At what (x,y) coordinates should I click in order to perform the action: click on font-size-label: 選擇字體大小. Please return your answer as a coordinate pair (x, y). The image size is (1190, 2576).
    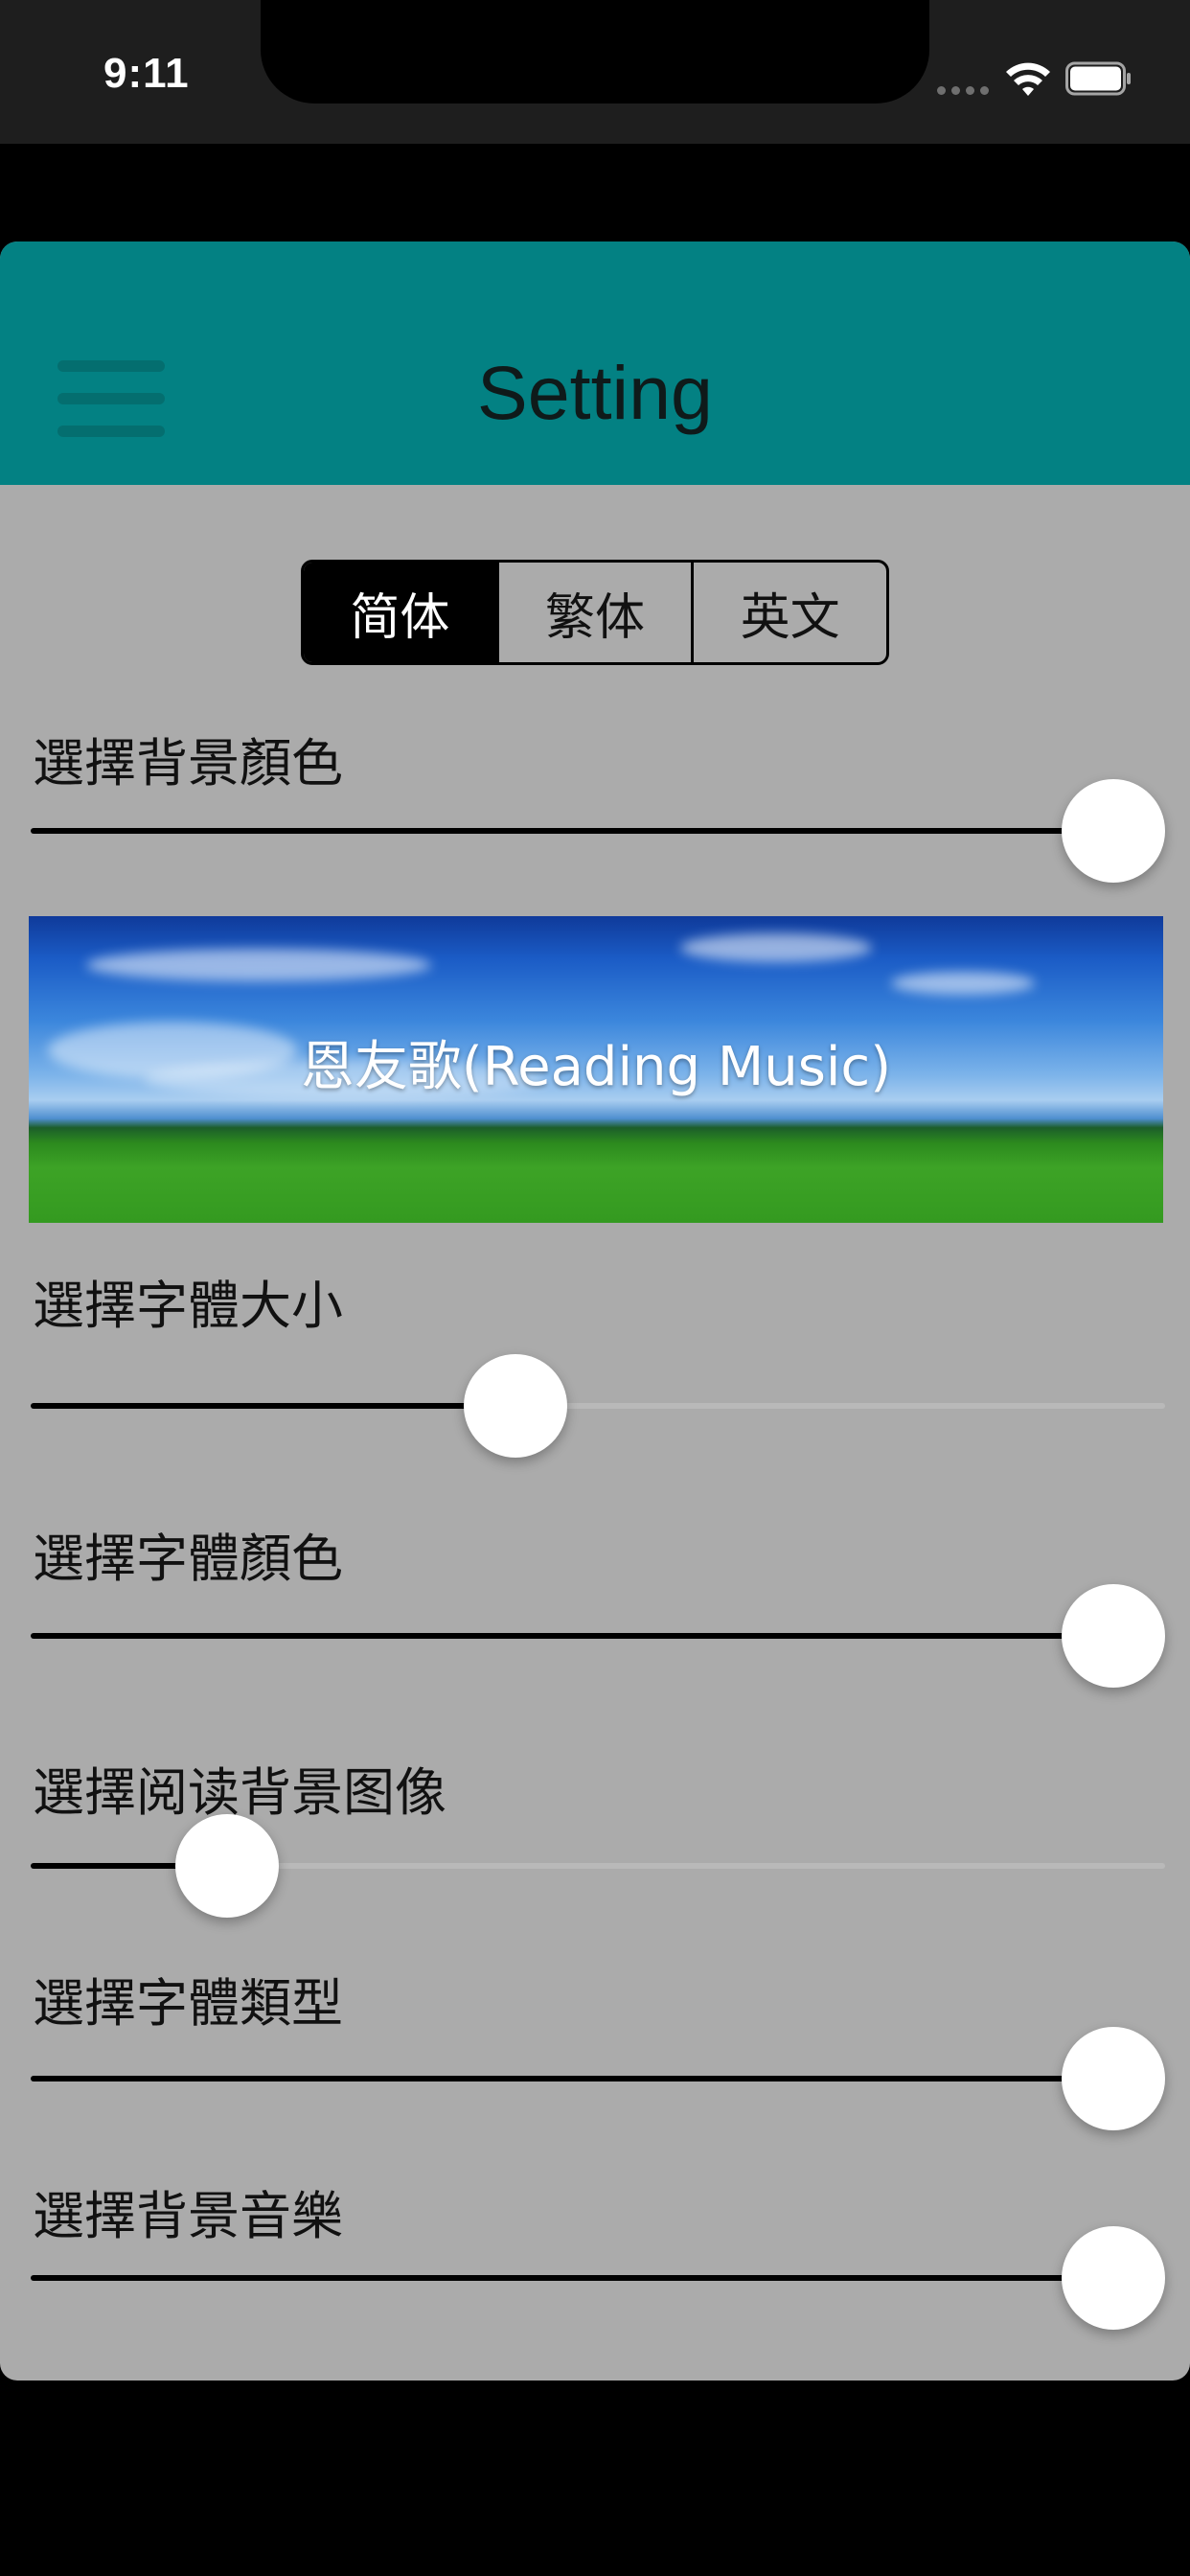
    Looking at the image, I should click on (188, 1306).